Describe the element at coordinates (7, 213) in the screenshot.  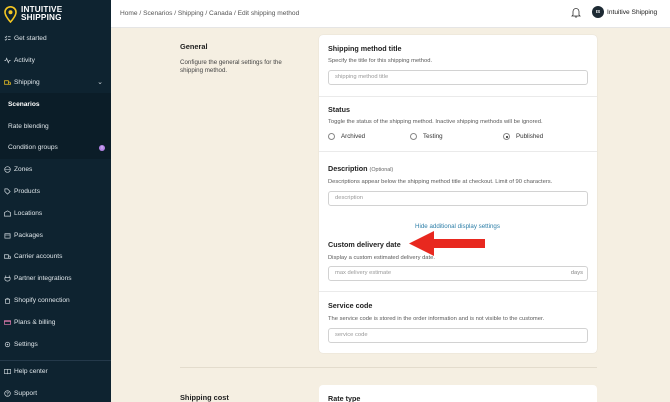
I see `warehouse-icon` at that location.